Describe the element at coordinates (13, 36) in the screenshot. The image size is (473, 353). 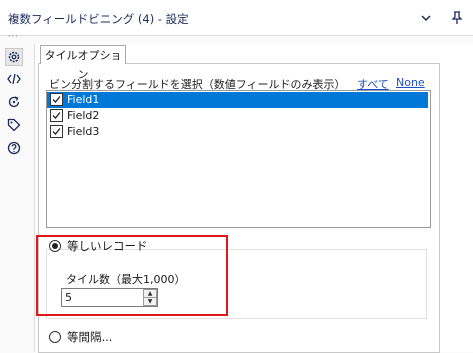
I see `drag-handle-icon: ···` at that location.